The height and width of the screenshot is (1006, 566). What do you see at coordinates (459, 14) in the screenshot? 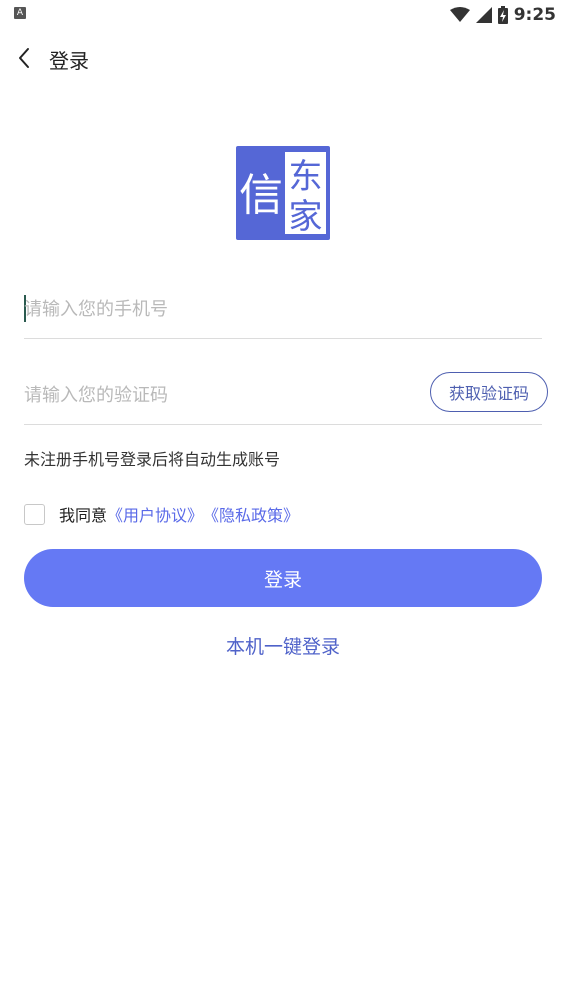
I see `wifi-icon` at bounding box center [459, 14].